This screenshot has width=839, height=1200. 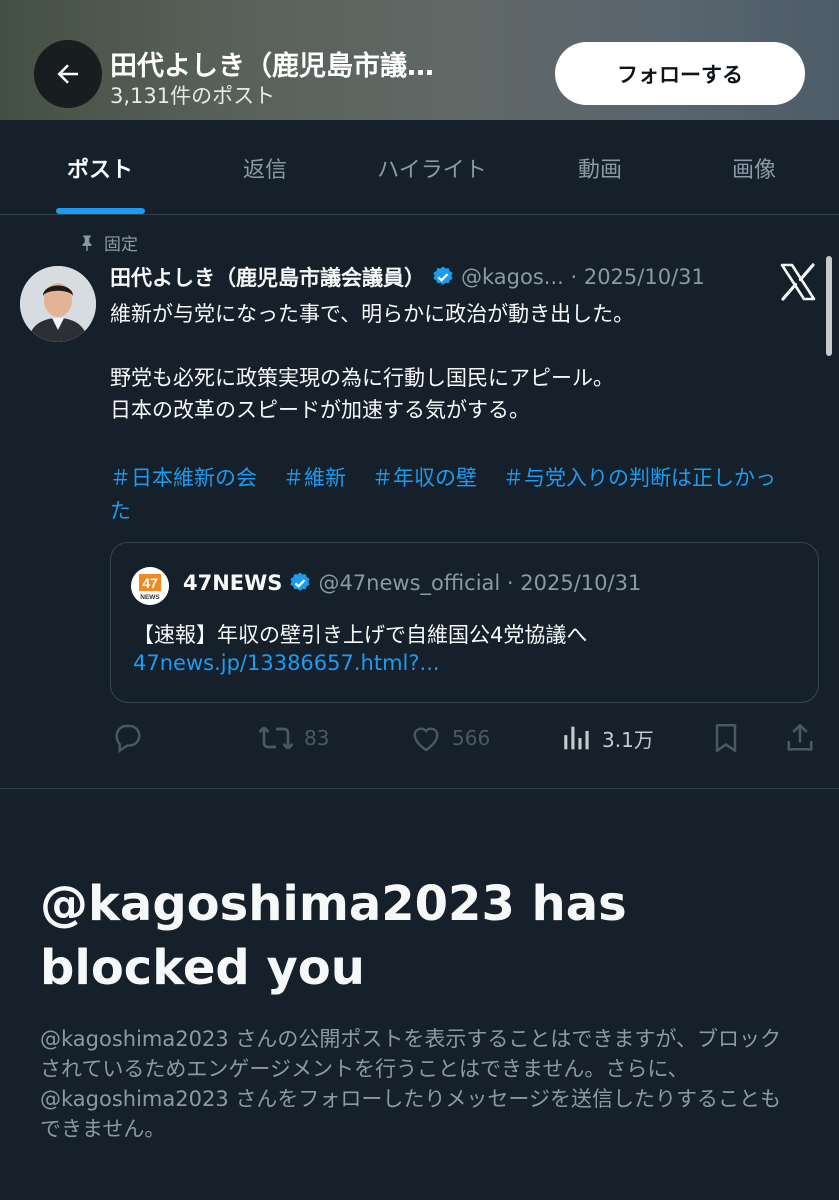 I want to click on pinned-label: 固定, so click(x=121, y=245).